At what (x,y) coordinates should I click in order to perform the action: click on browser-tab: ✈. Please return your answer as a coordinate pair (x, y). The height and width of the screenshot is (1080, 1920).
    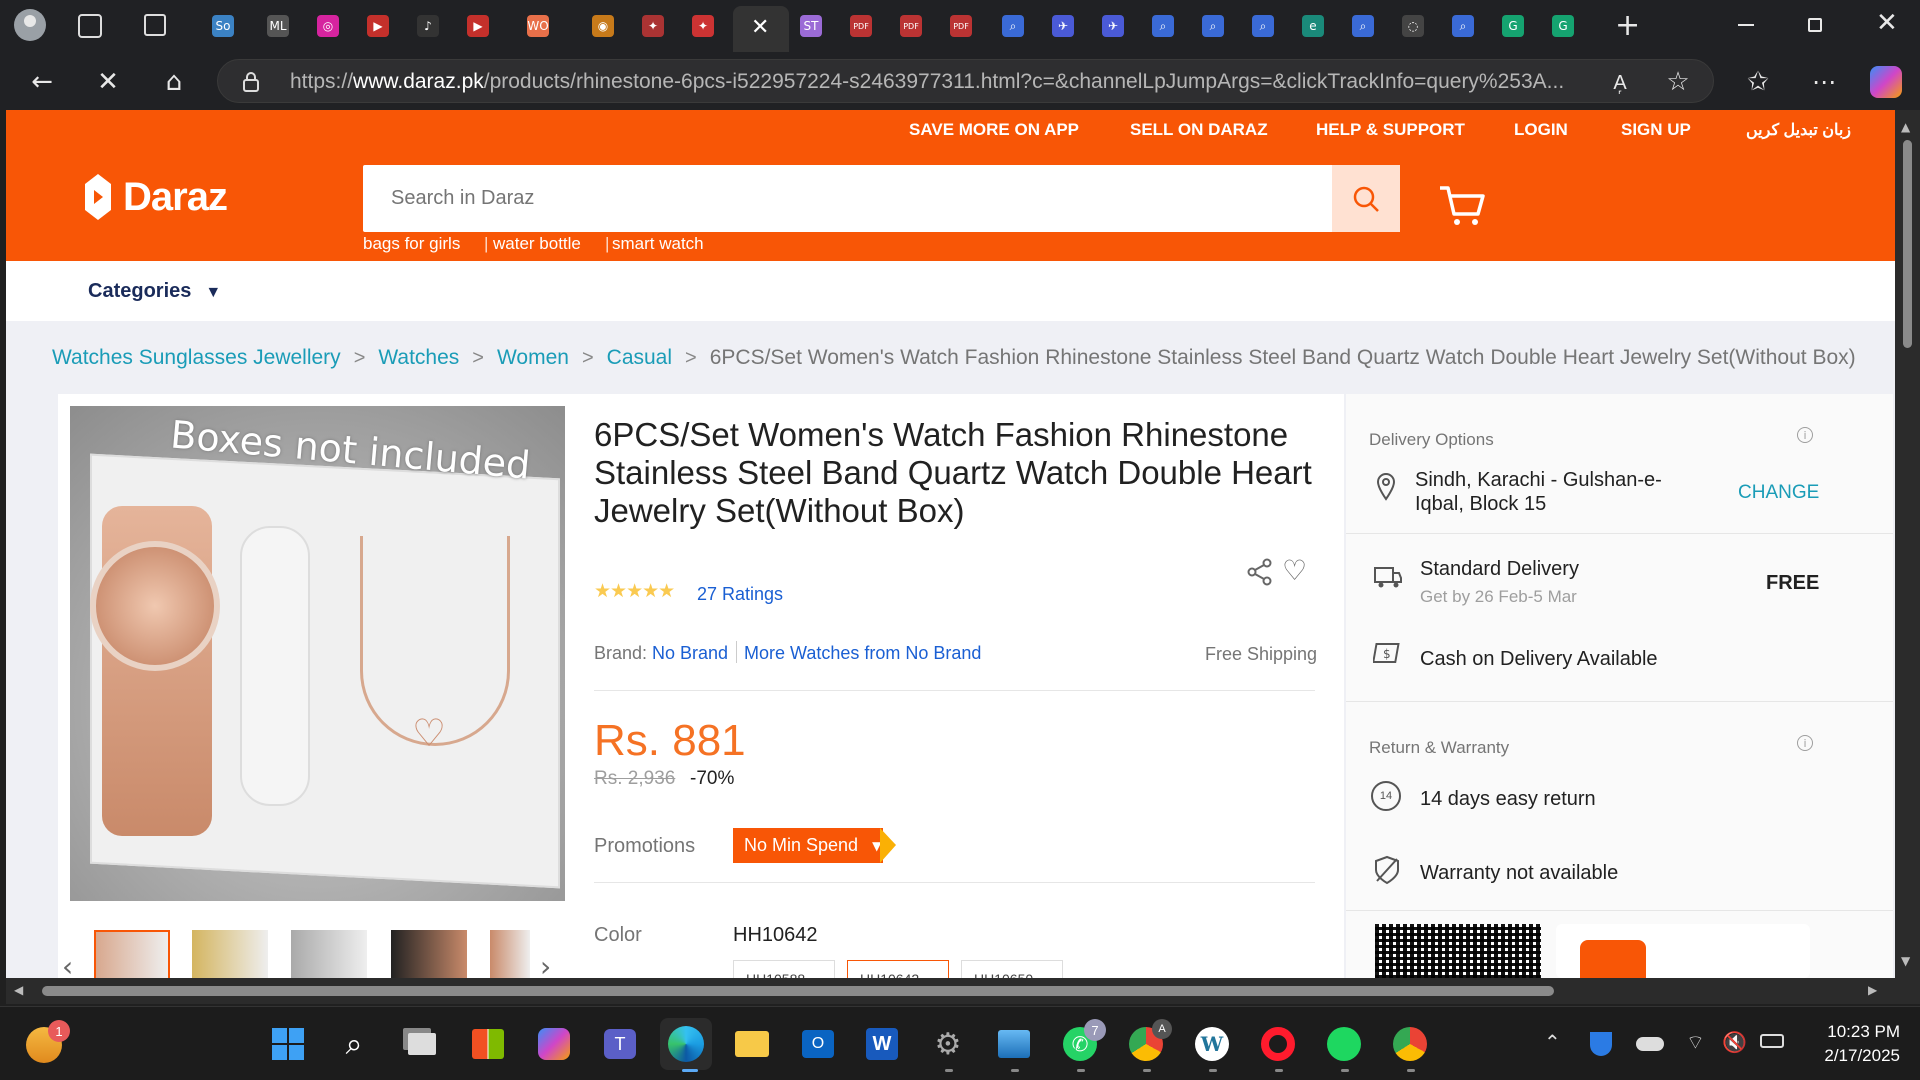
    Looking at the image, I should click on (1113, 26).